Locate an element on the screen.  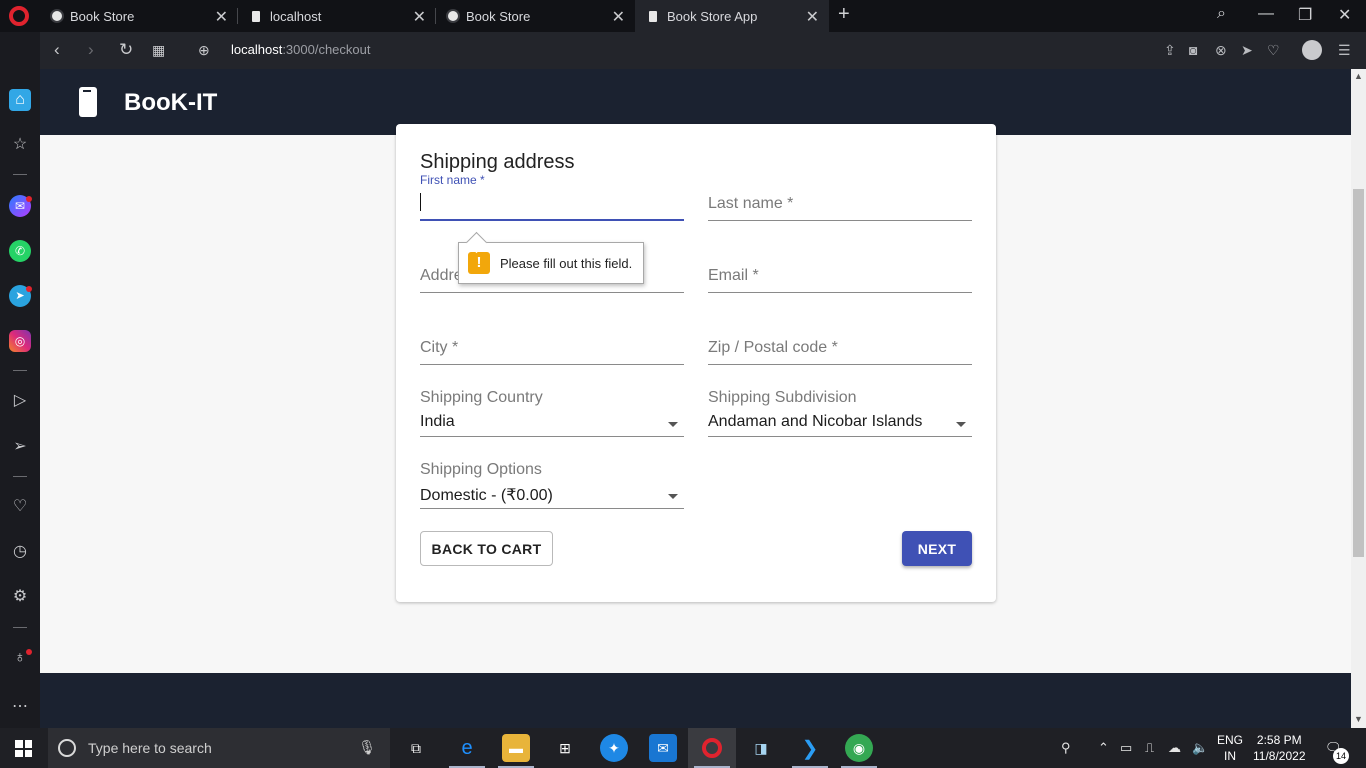
url-field: localhost:3000/checkout is located at coordinates (301, 49).